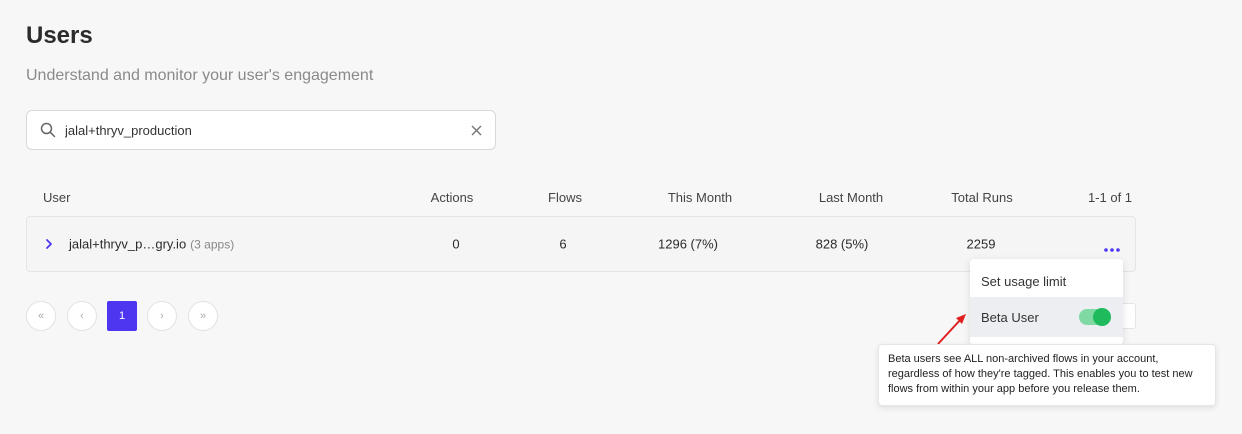  Describe the element at coordinates (1102, 317) in the screenshot. I see `toggle-knob` at that location.